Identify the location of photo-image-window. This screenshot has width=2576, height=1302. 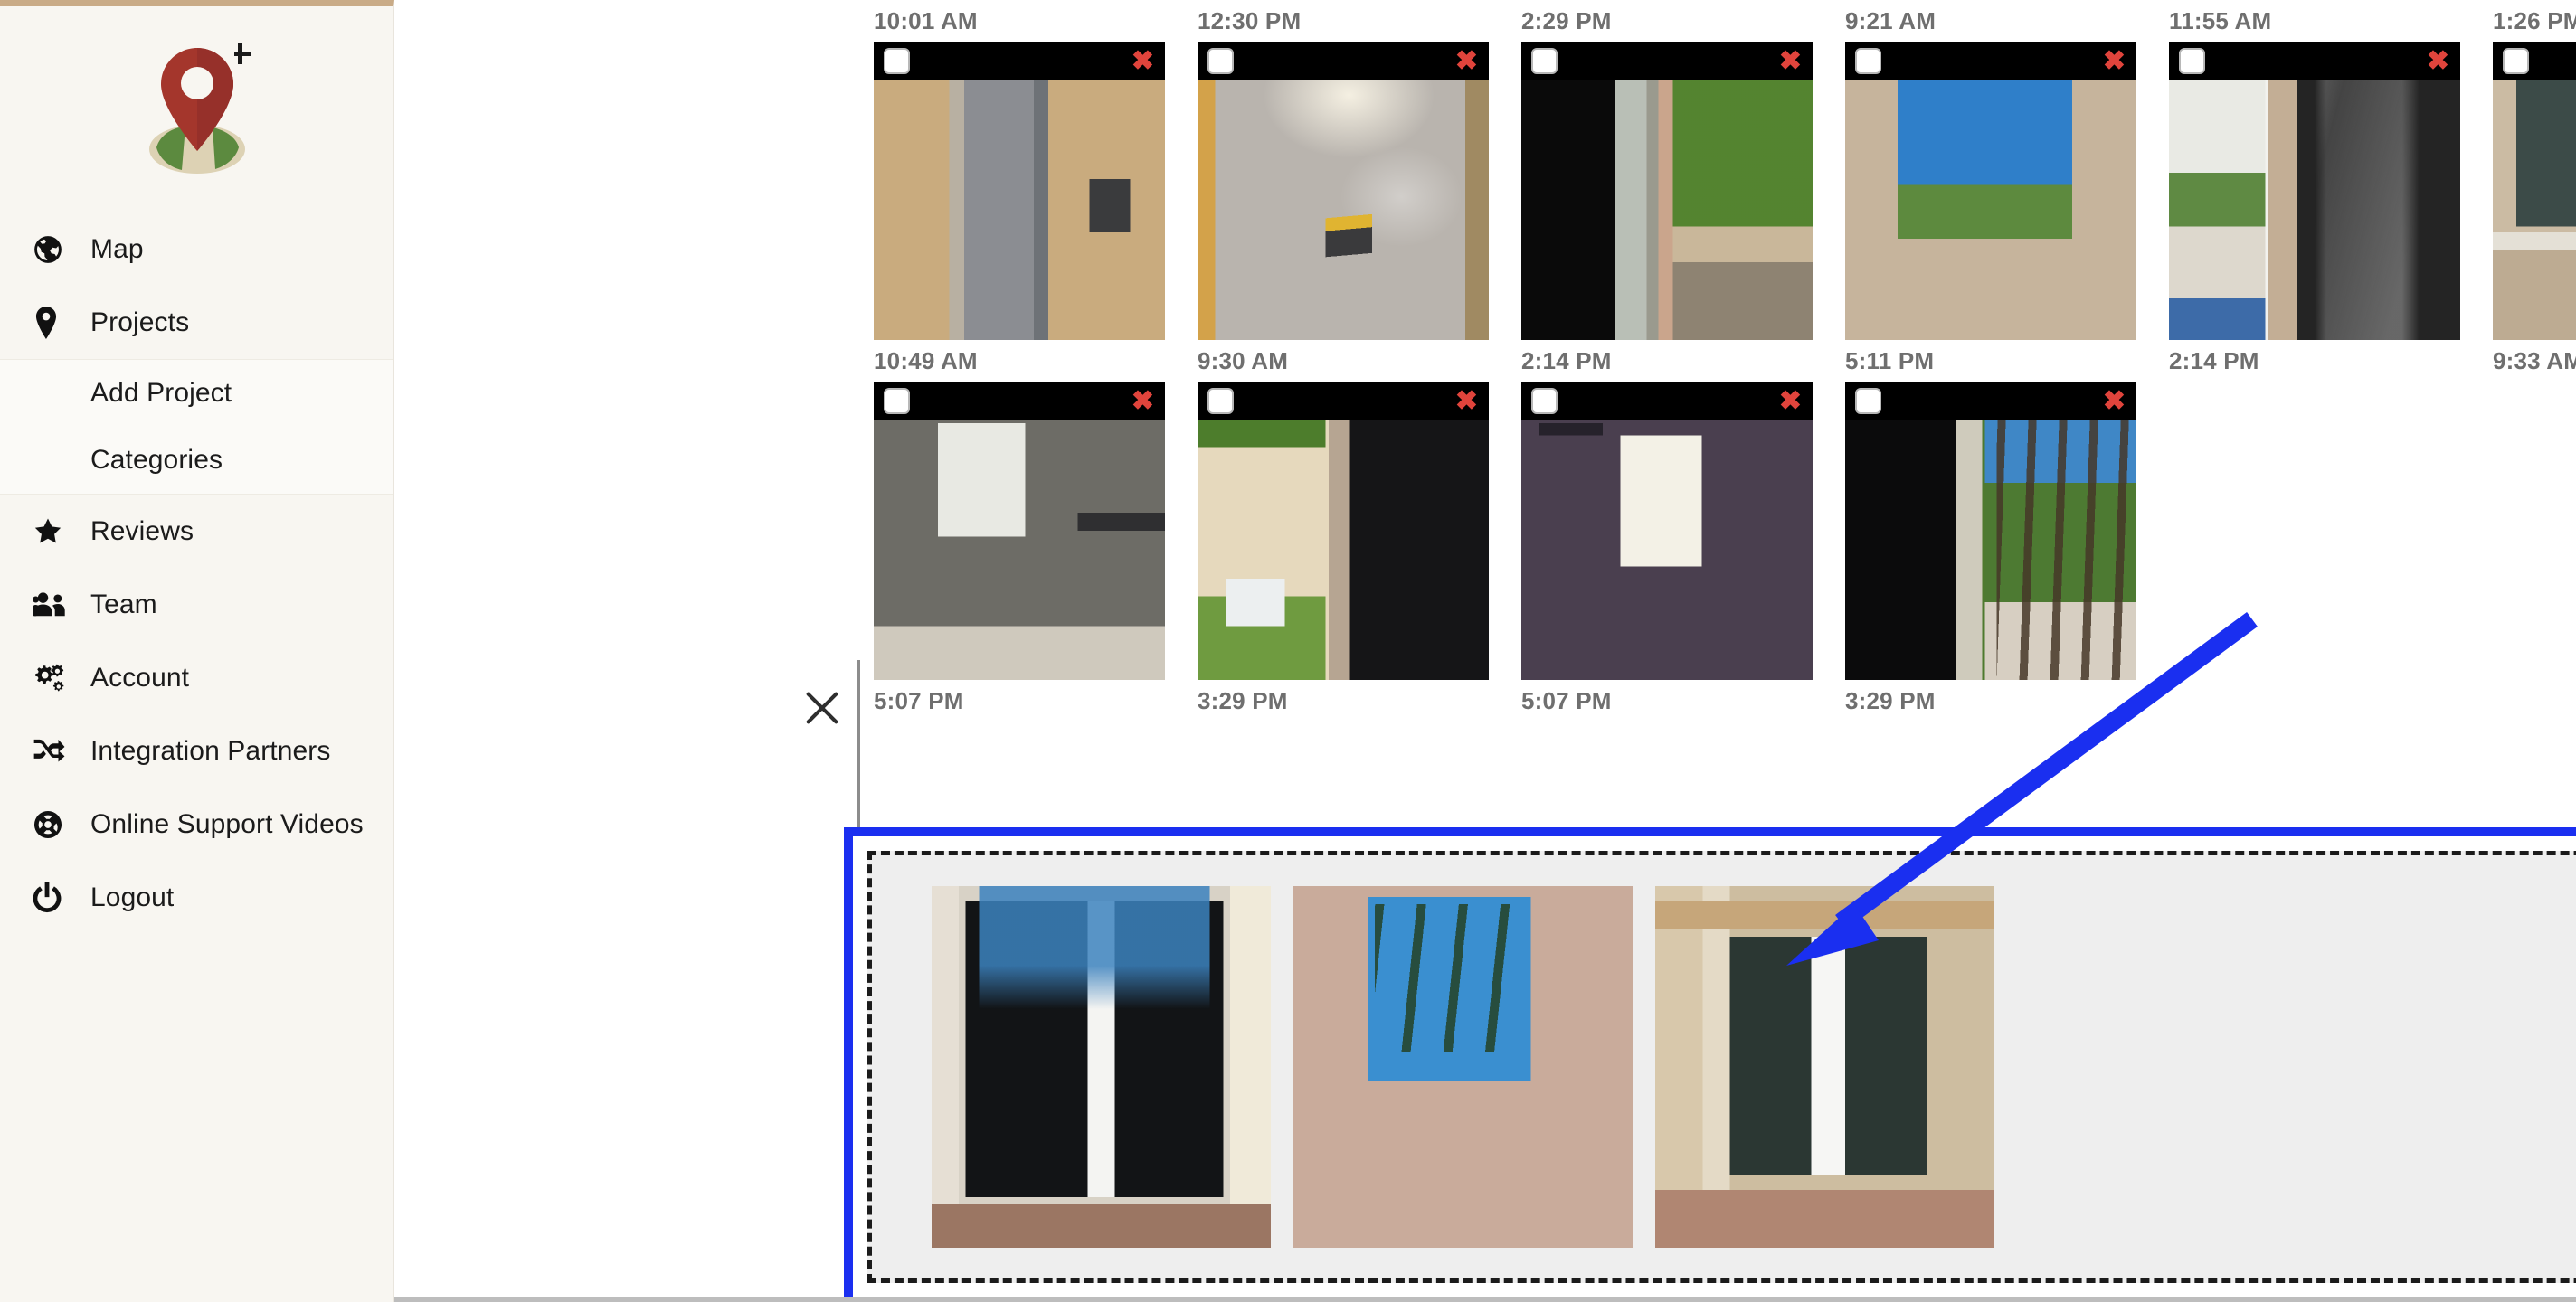
(1991, 191).